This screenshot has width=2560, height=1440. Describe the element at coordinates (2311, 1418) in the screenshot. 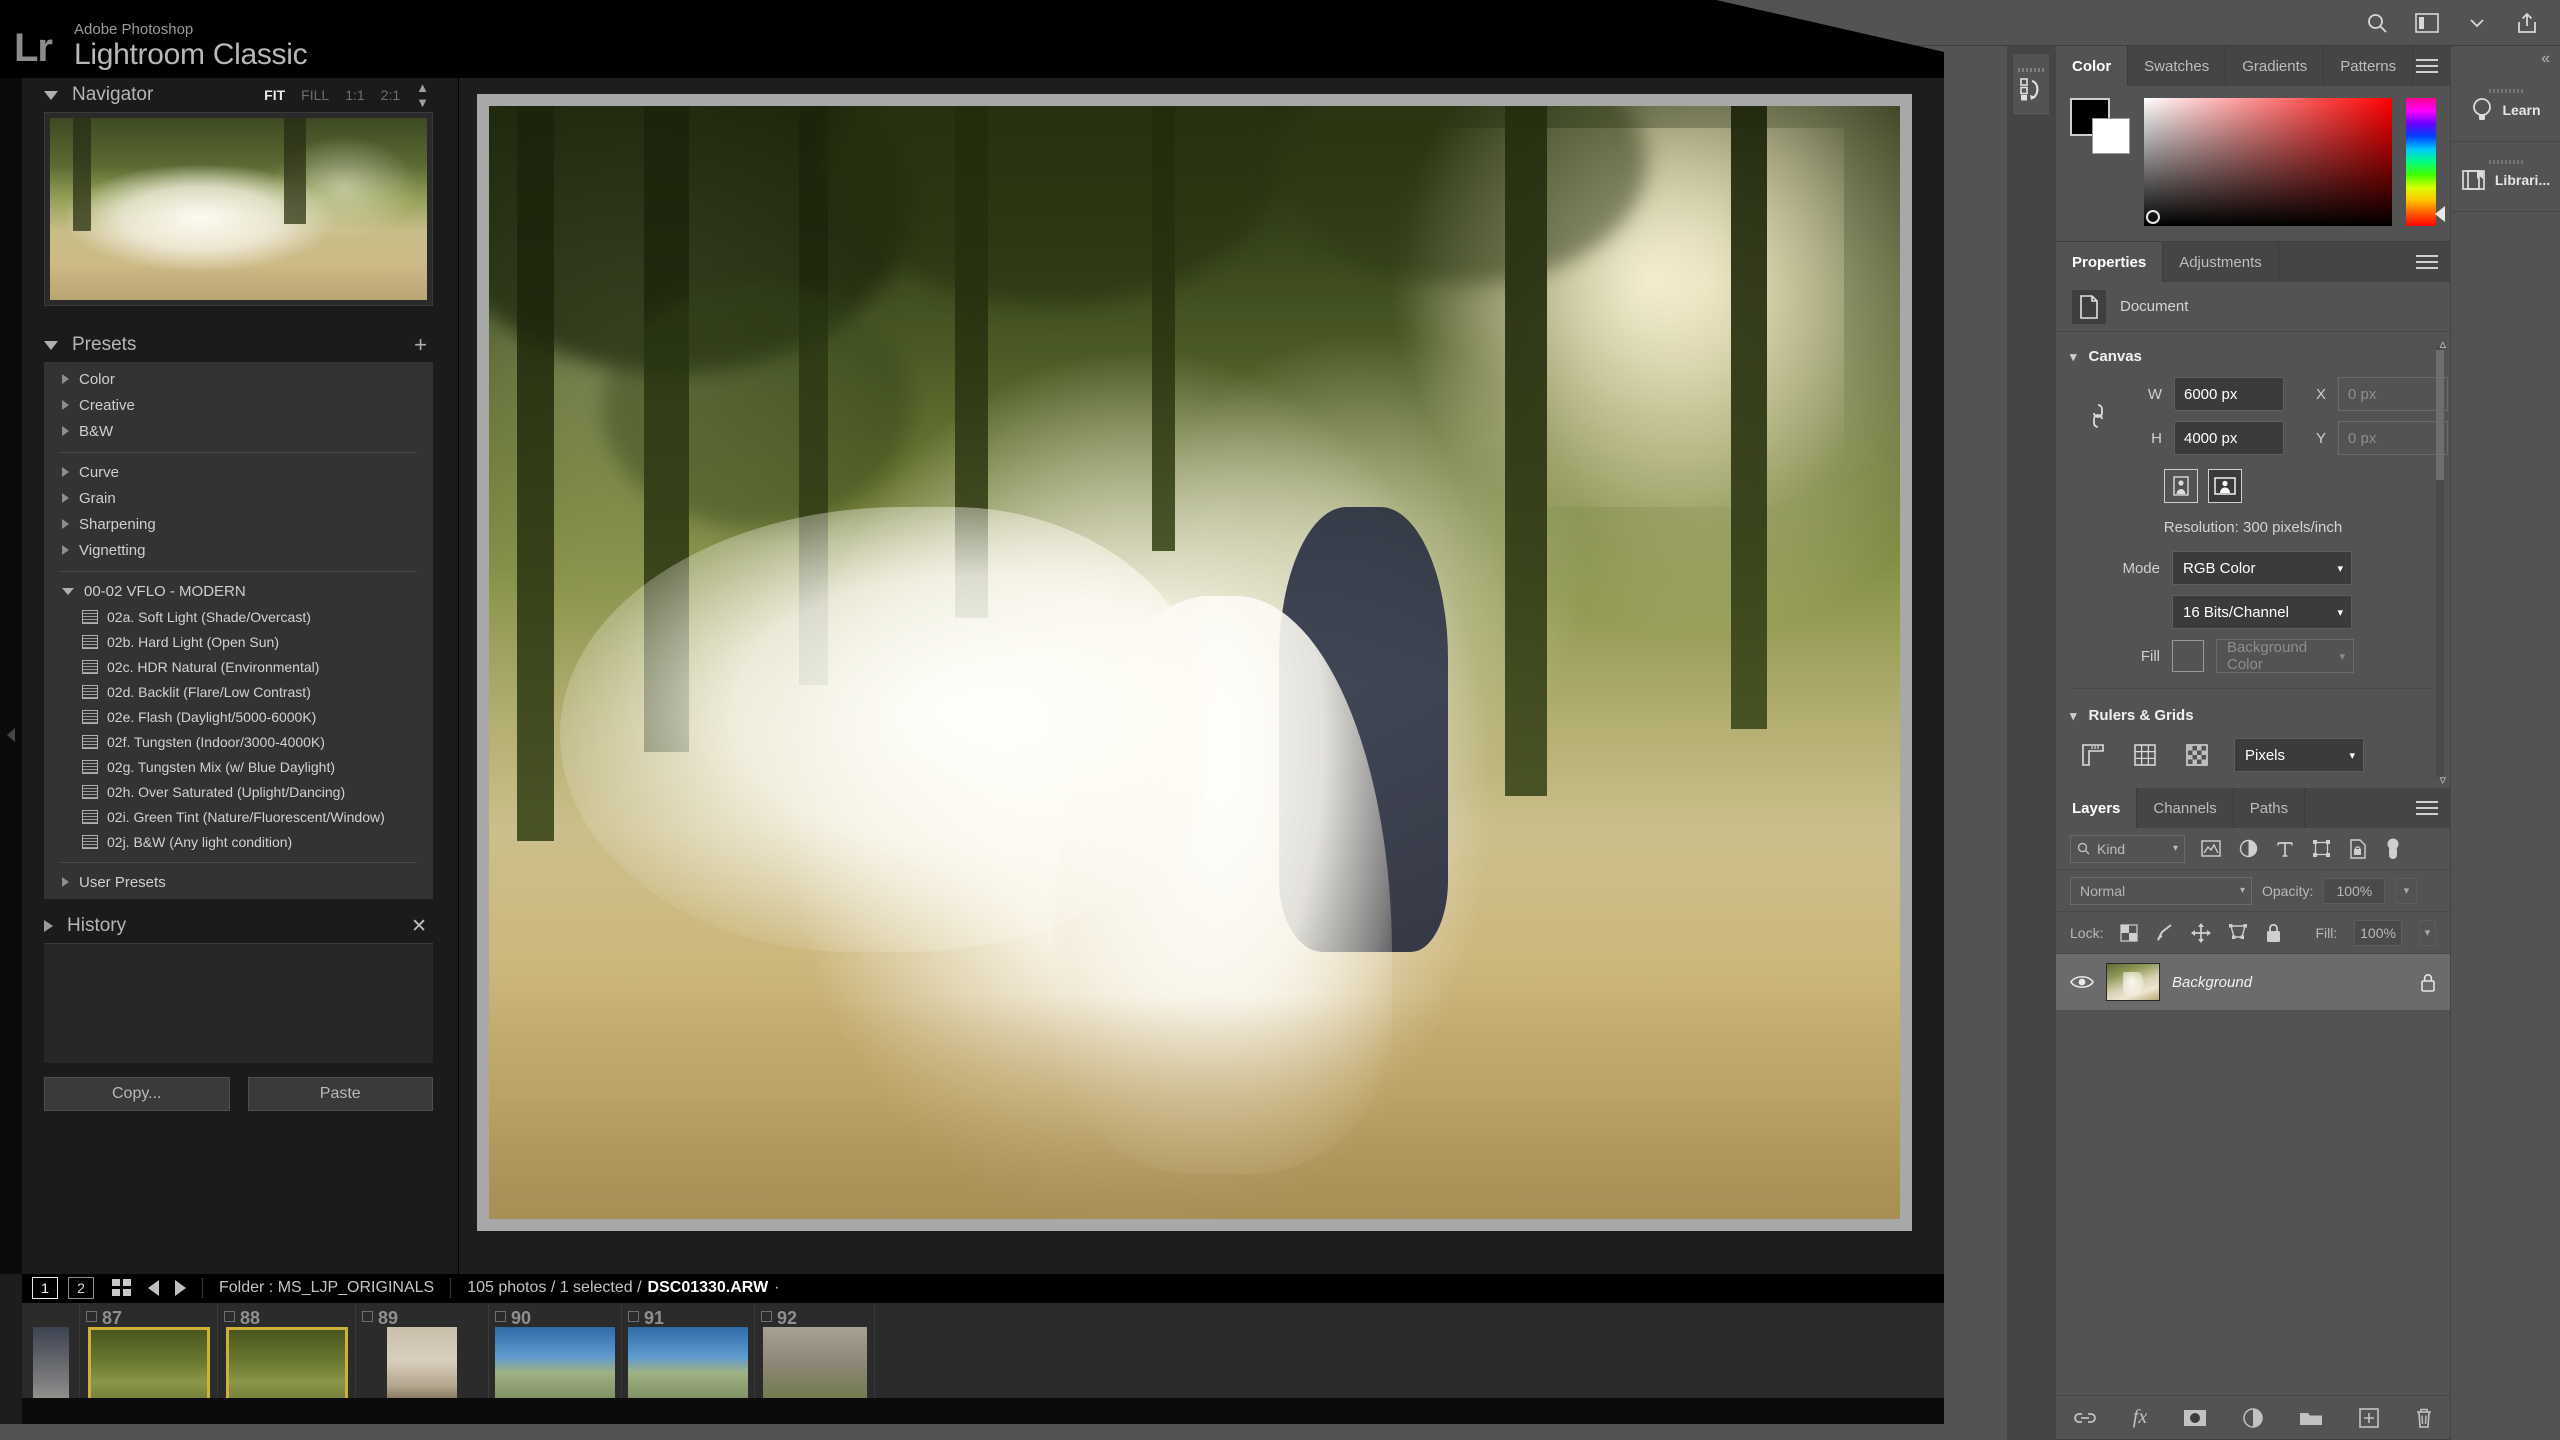

I see `new-group-icon` at that location.